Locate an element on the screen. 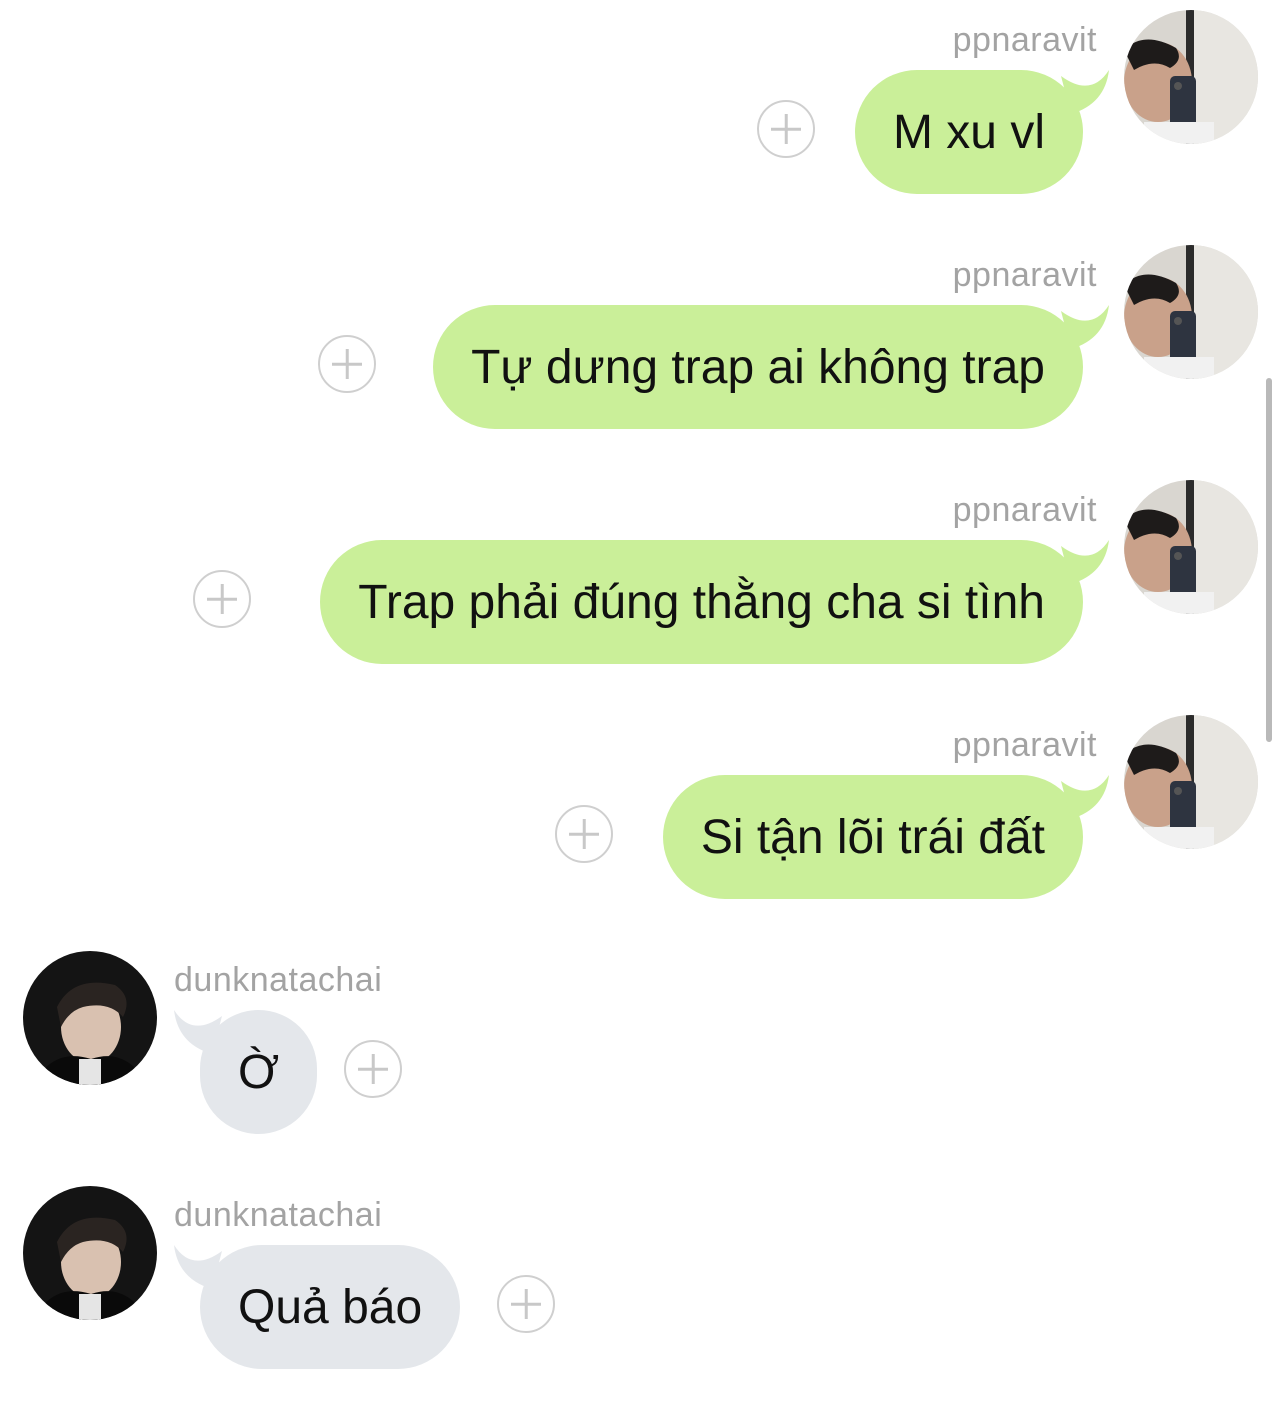  message-bubble: M xu vl is located at coordinates (981, 132).